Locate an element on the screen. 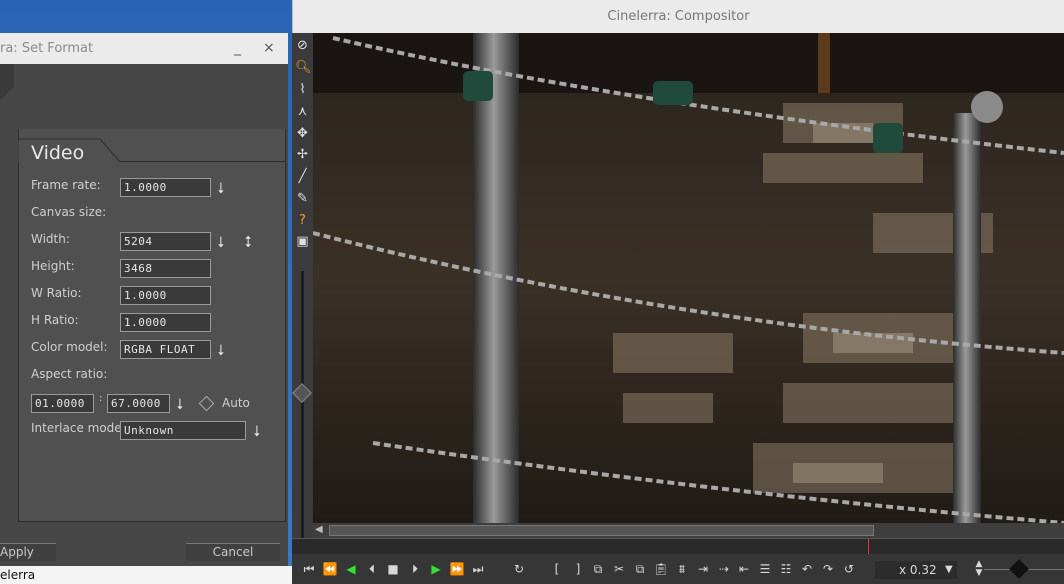  swap-dimensions-icon: ⭥ is located at coordinates (248, 242).